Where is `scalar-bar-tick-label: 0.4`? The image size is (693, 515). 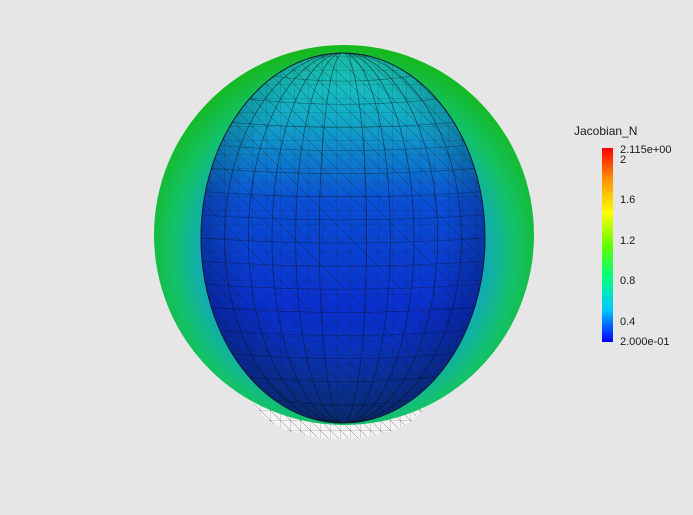
scalar-bar-tick-label: 0.4 is located at coordinates (628, 321).